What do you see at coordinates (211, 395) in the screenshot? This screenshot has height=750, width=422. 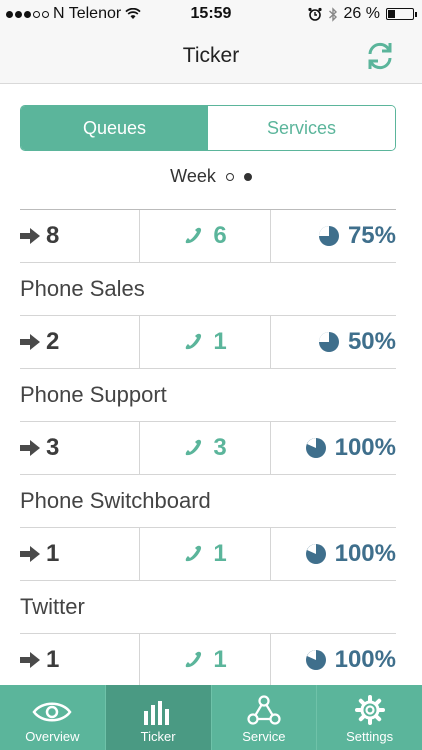 I see `queue-name: Phone Support` at bounding box center [211, 395].